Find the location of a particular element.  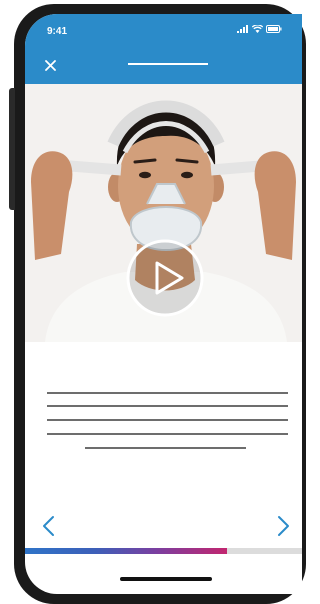

wifi-icon is located at coordinates (257, 29).